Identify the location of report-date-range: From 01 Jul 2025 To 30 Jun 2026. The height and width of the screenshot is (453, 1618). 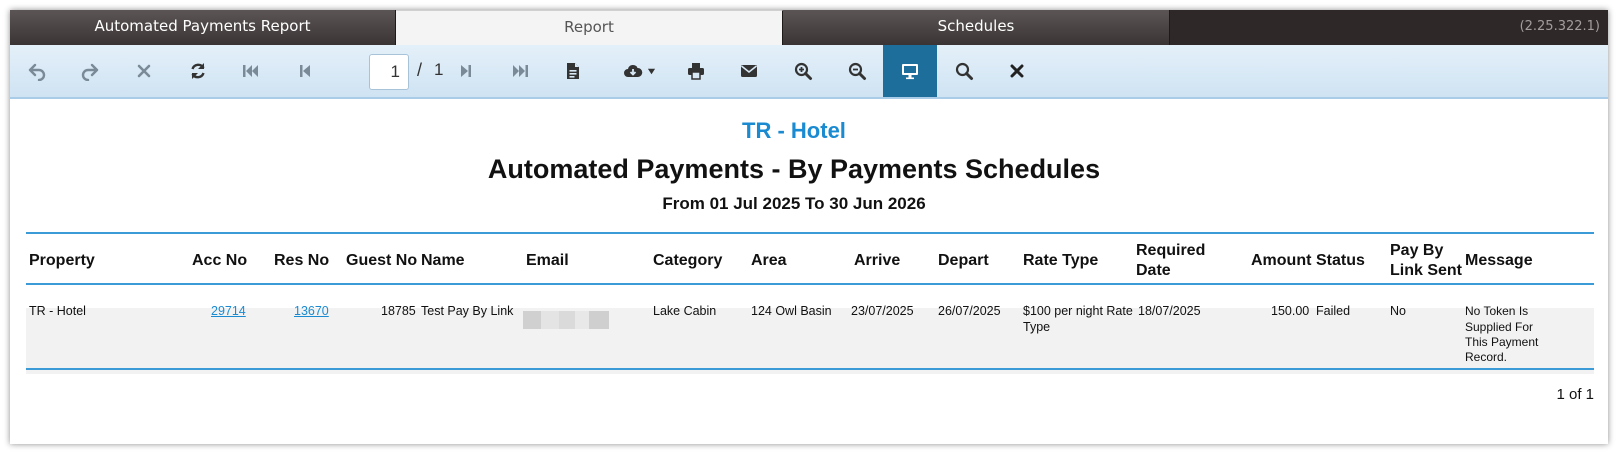
(794, 203).